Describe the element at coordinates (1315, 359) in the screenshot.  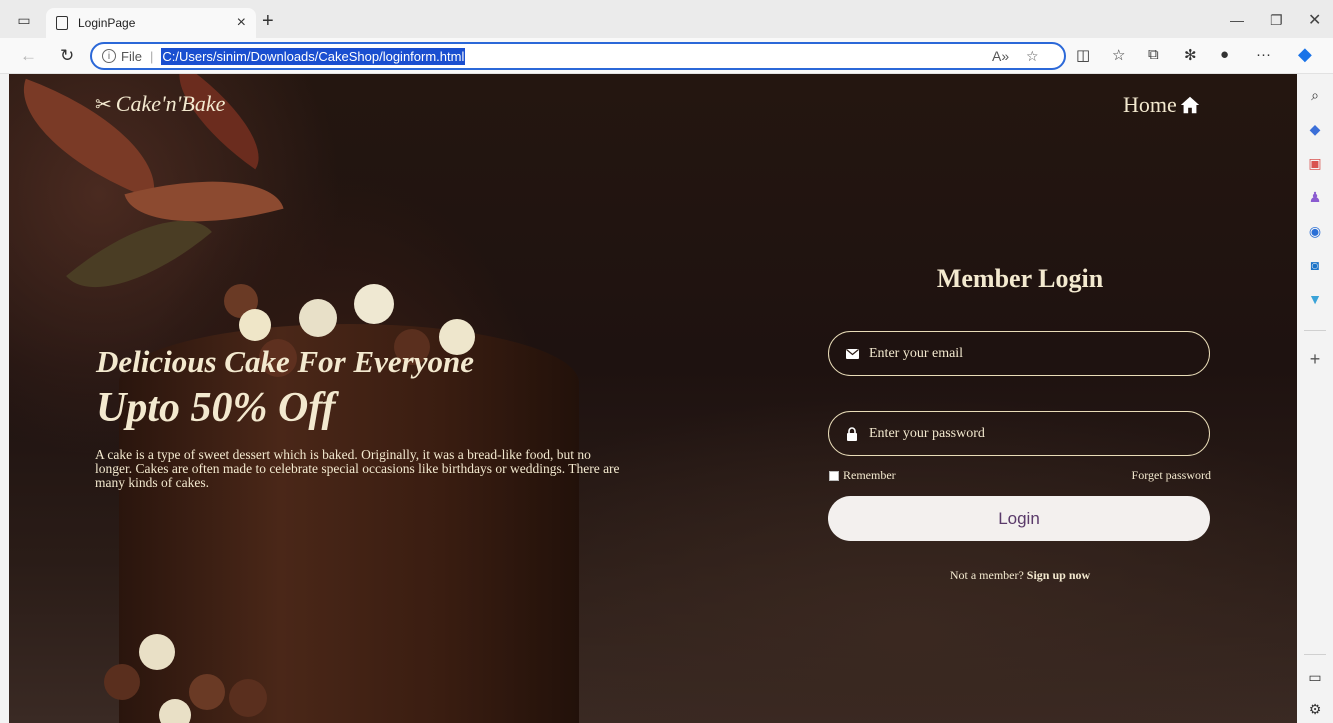
I see `add-sidebar-icon: +` at that location.